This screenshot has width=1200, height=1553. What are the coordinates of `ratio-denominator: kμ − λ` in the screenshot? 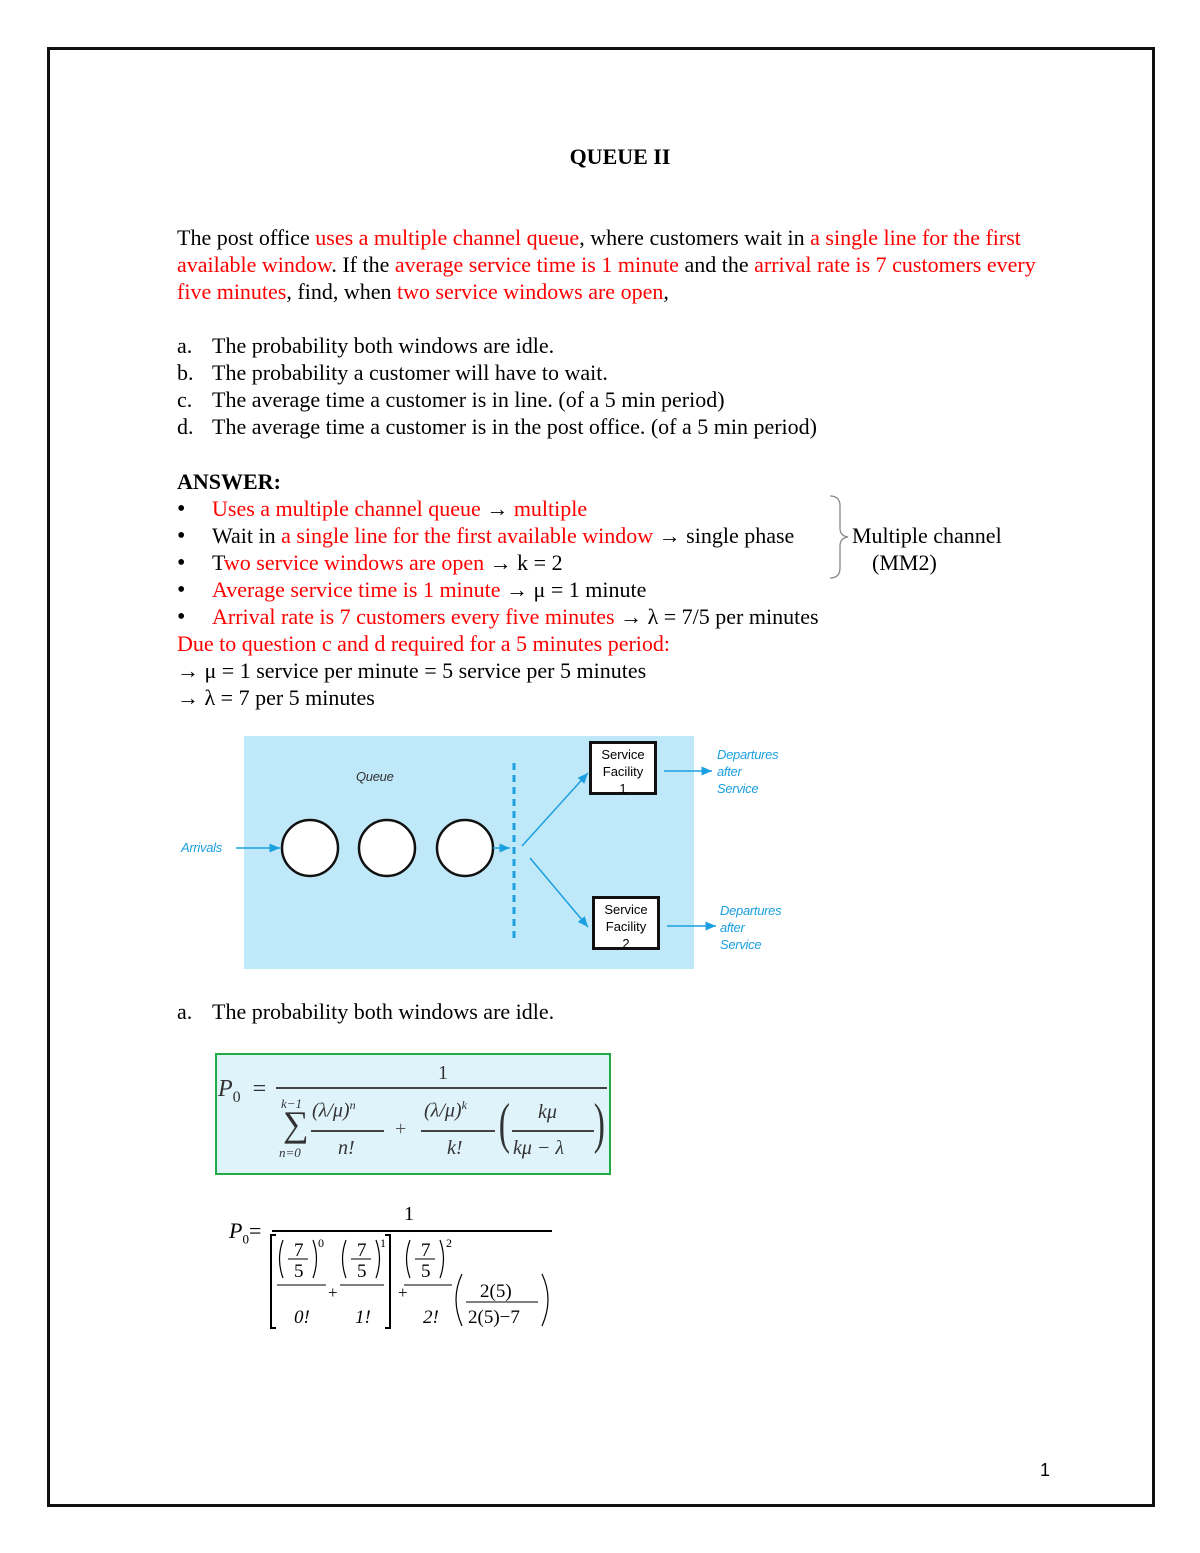 It's located at (539, 1148).